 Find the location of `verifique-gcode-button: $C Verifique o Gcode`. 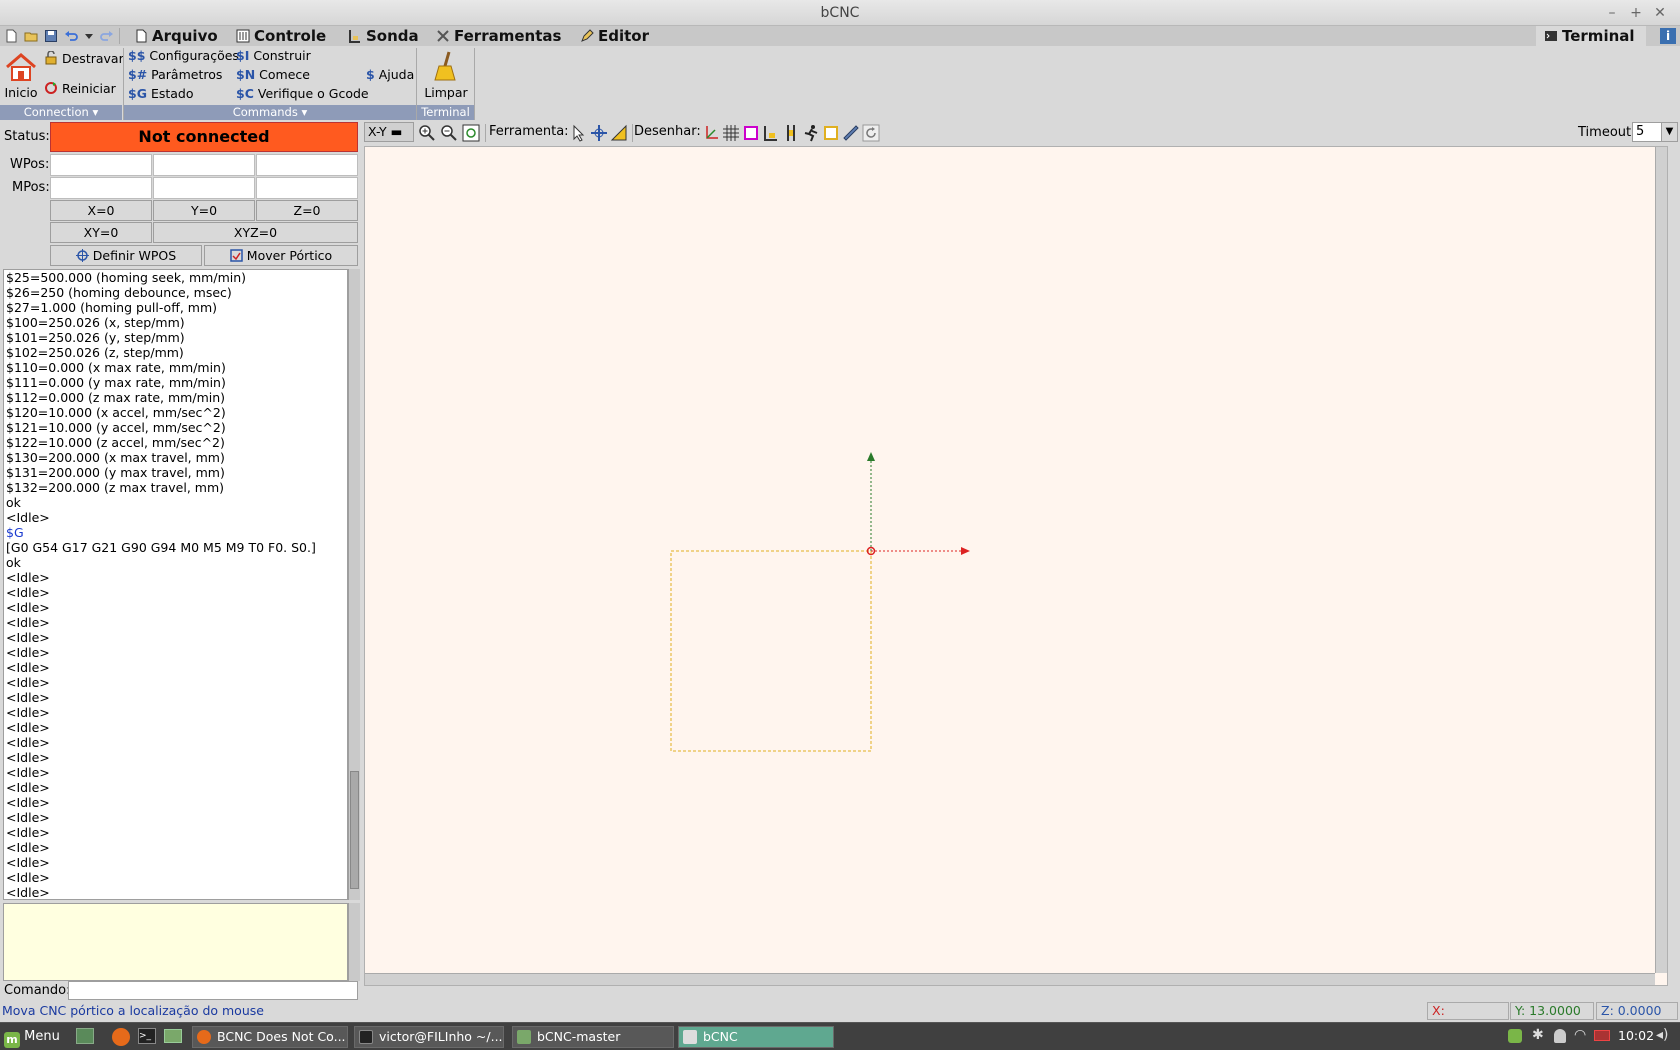

verifique-gcode-button: $C Verifique o Gcode is located at coordinates (302, 94).